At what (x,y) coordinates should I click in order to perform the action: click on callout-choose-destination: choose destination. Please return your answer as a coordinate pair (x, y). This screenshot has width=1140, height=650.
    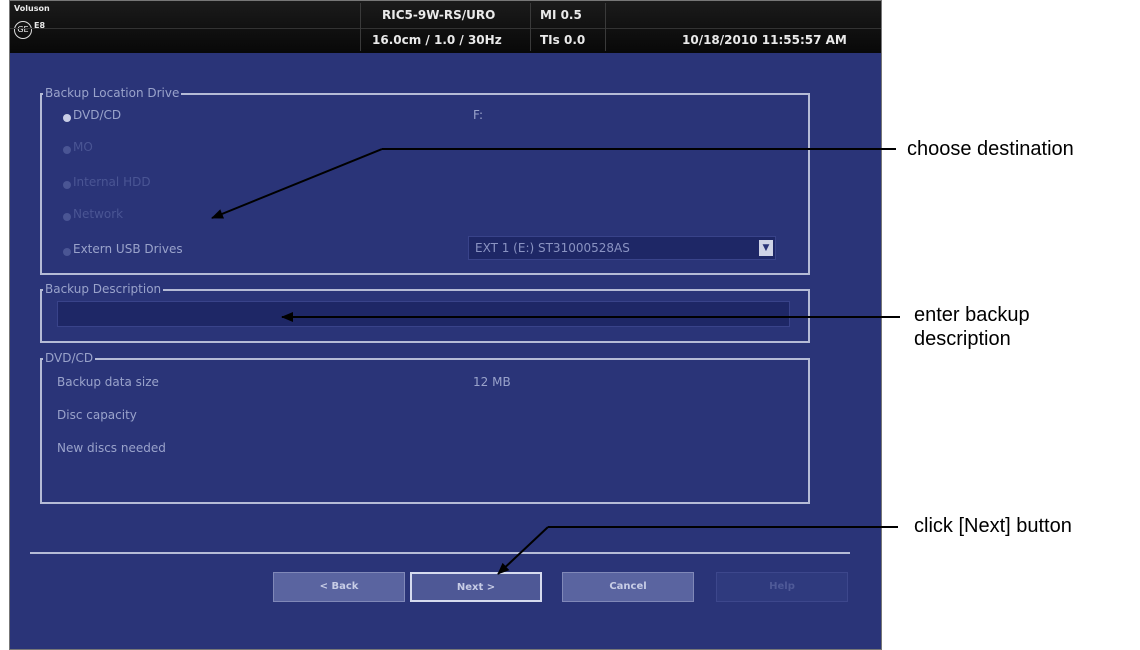
    Looking at the image, I should click on (990, 149).